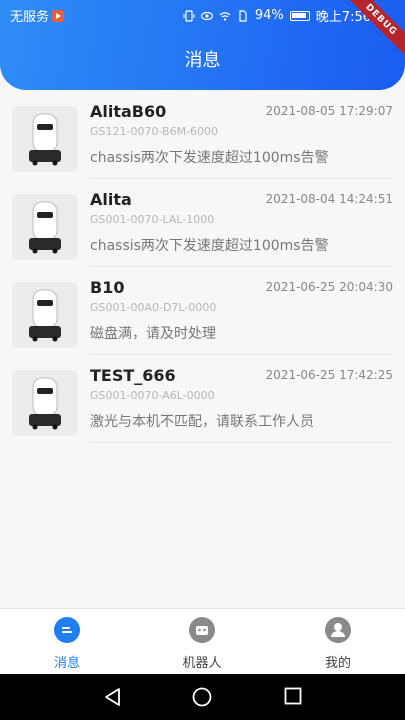 Image resolution: width=405 pixels, height=720 pixels. I want to click on message-time: 2021-08-04 14:24:51, so click(329, 199).